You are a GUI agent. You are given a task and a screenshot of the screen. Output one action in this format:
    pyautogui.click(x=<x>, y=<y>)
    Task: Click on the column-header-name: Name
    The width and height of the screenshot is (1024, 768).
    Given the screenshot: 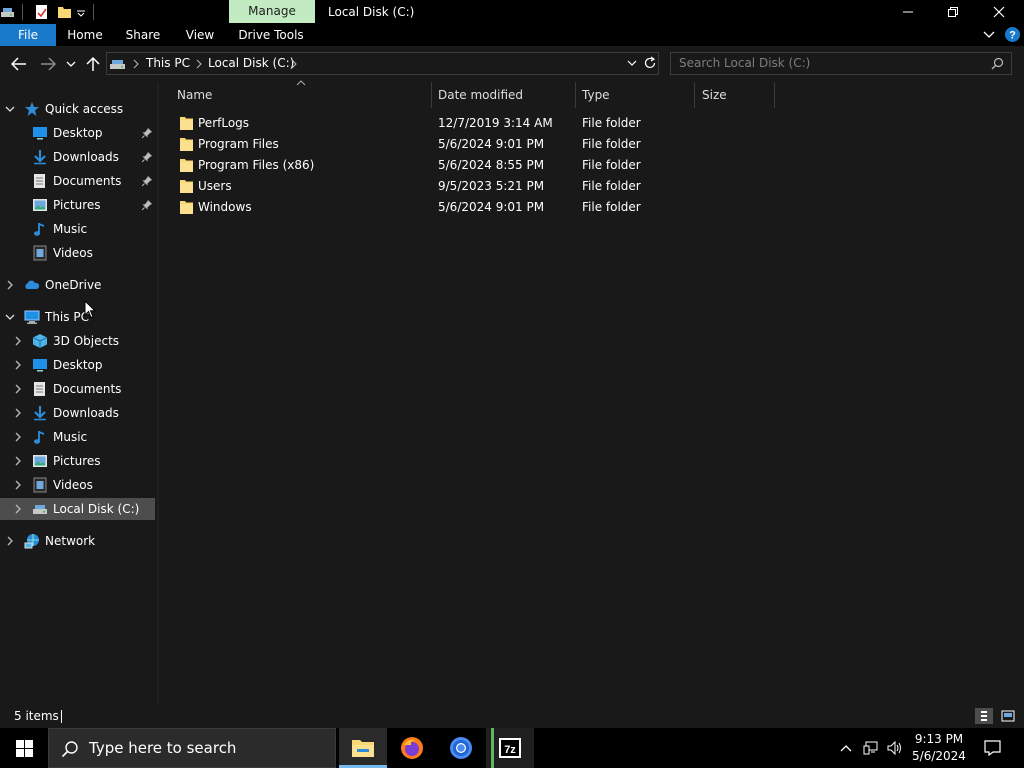 What is the action you would take?
    pyautogui.click(x=304, y=95)
    